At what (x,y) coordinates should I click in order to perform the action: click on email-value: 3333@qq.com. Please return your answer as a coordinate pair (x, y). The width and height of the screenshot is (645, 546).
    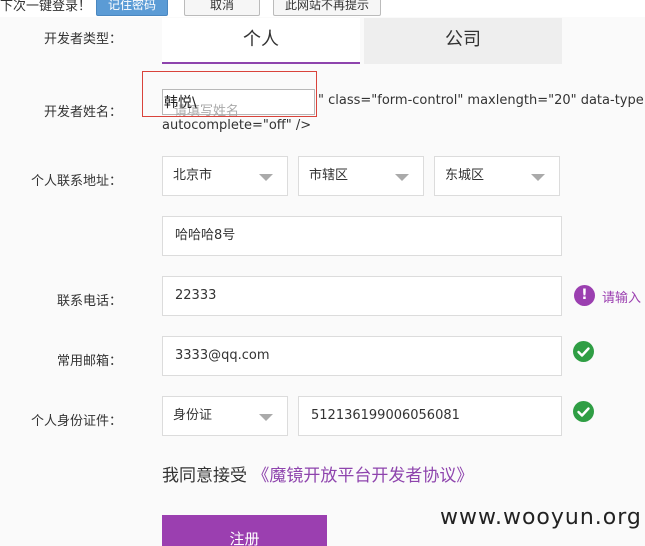
    Looking at the image, I should click on (222, 355).